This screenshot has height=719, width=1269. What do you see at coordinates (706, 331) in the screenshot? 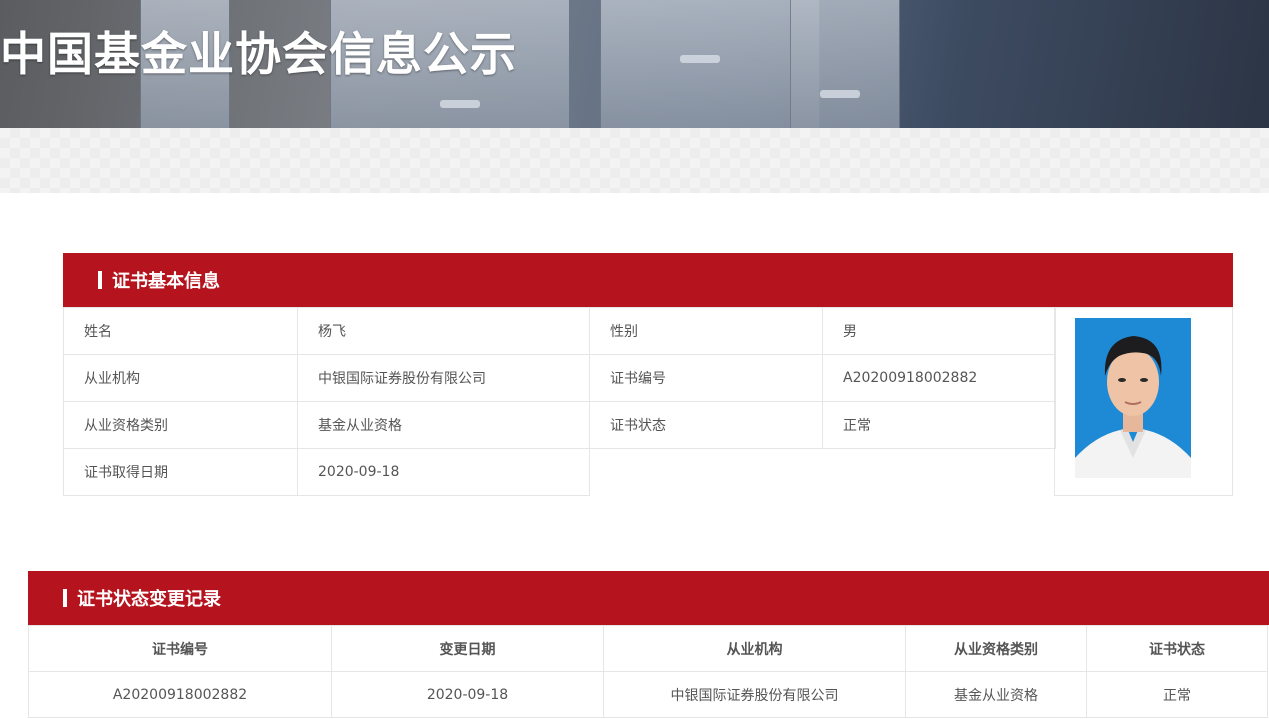
I see `info-label-gender: 性别` at bounding box center [706, 331].